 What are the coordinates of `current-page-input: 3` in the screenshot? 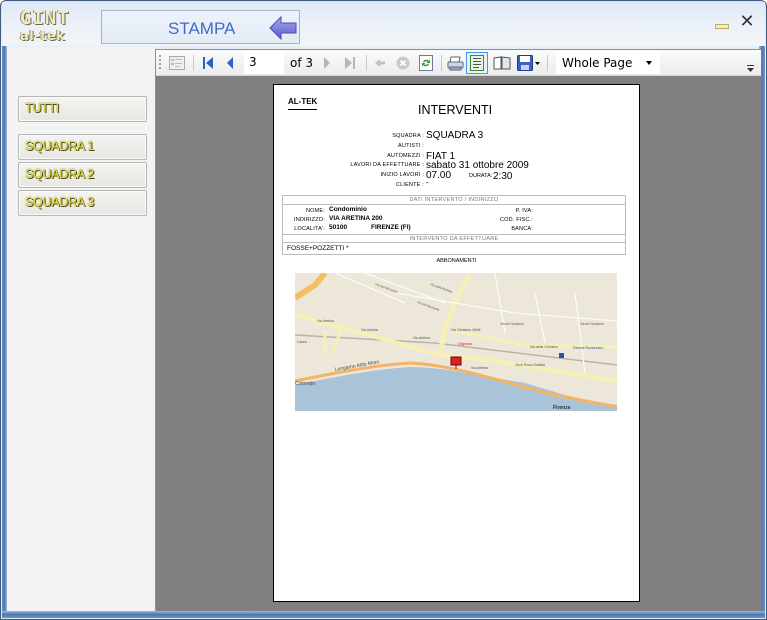 It's located at (264, 63).